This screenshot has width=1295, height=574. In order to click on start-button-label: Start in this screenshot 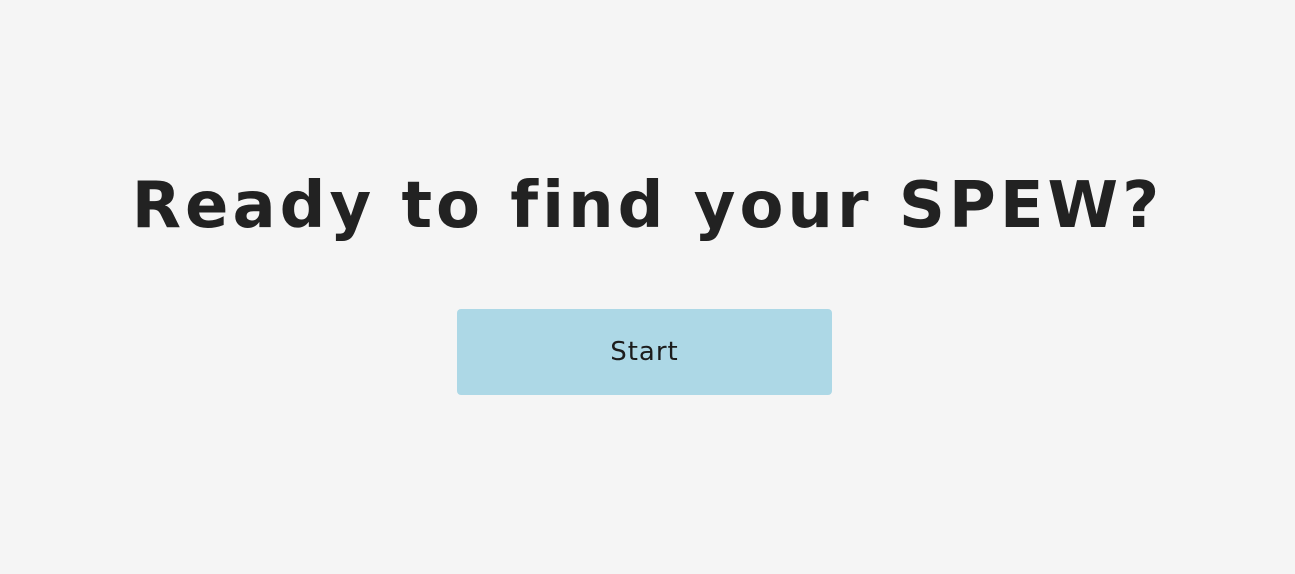, I will do `click(644, 352)`.